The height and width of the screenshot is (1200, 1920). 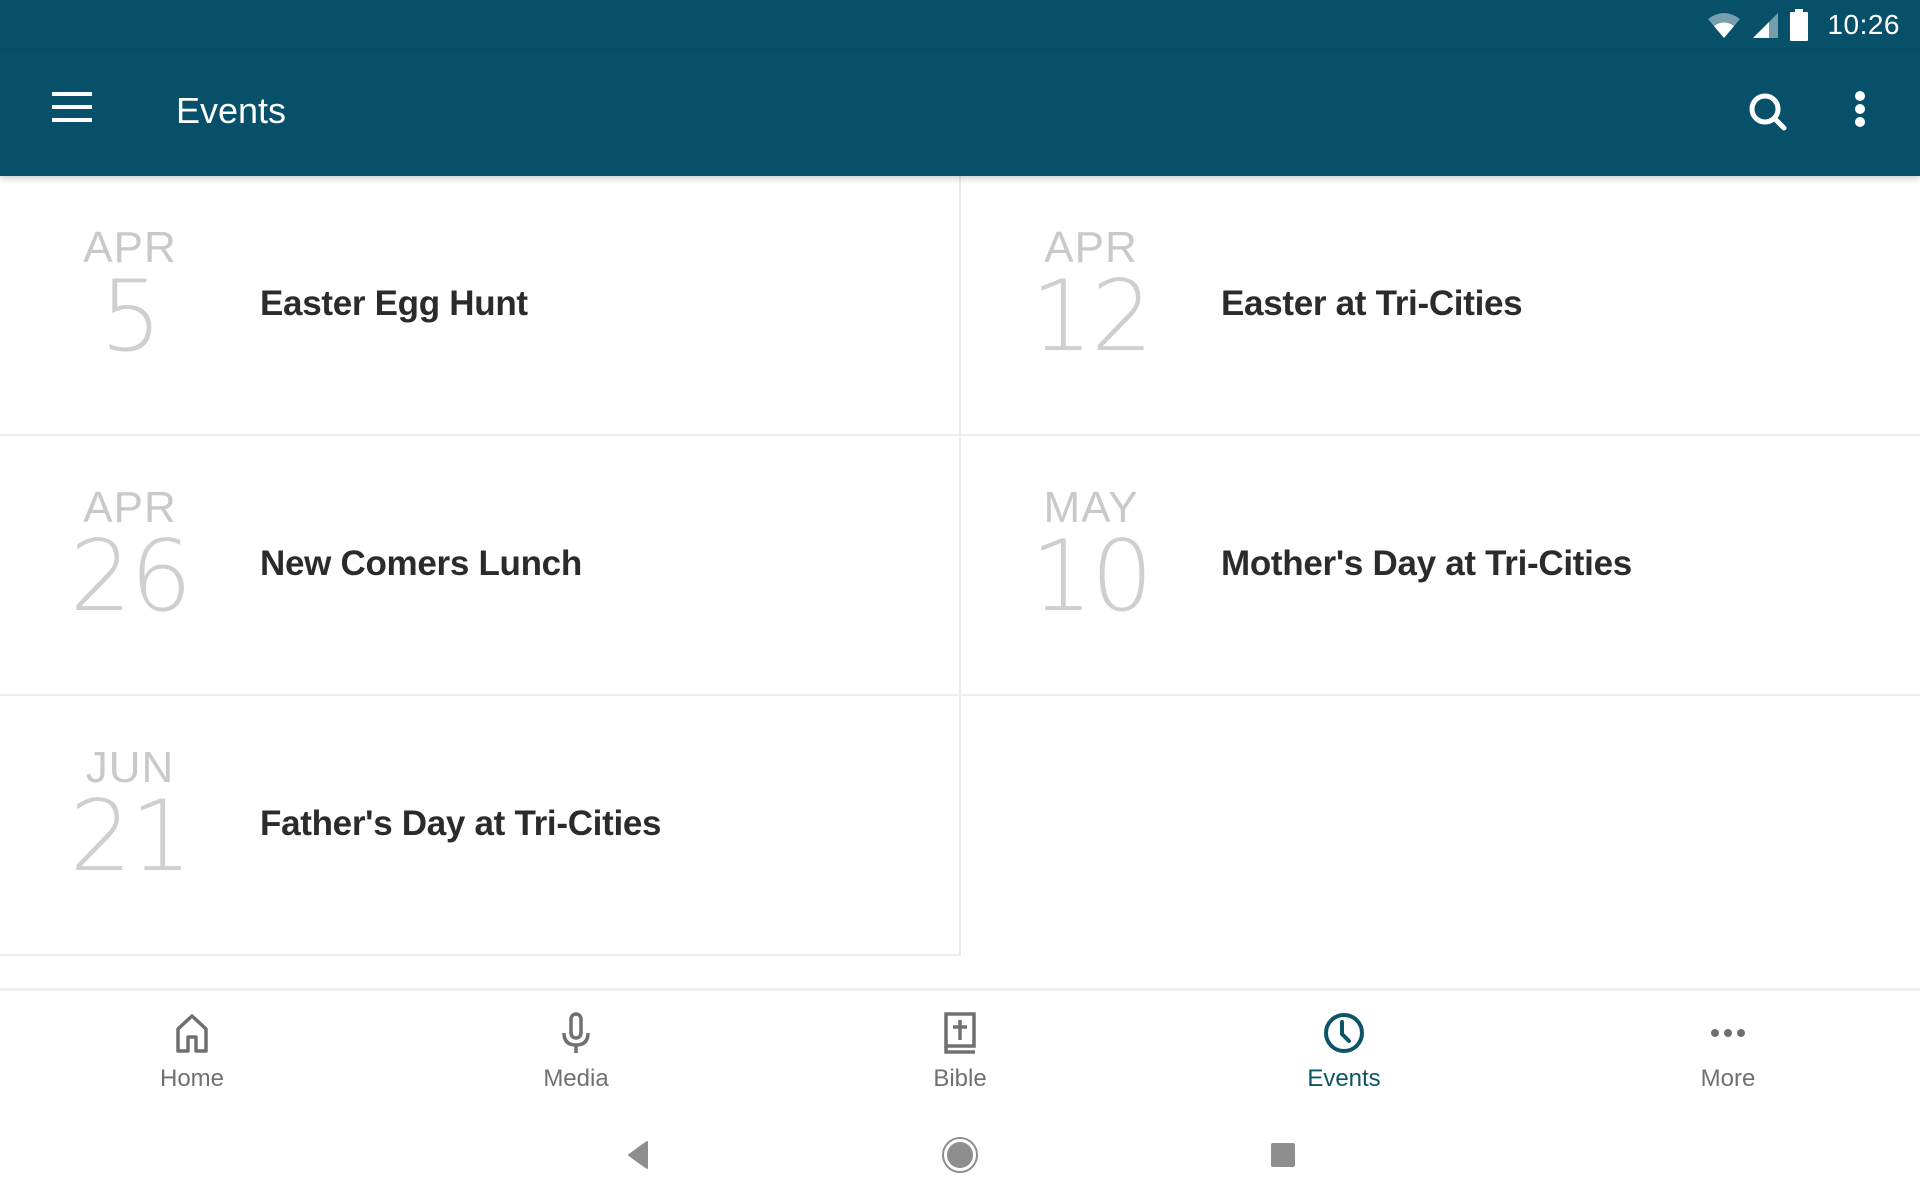 I want to click on nav-item-bible: Bible, so click(x=960, y=1047).